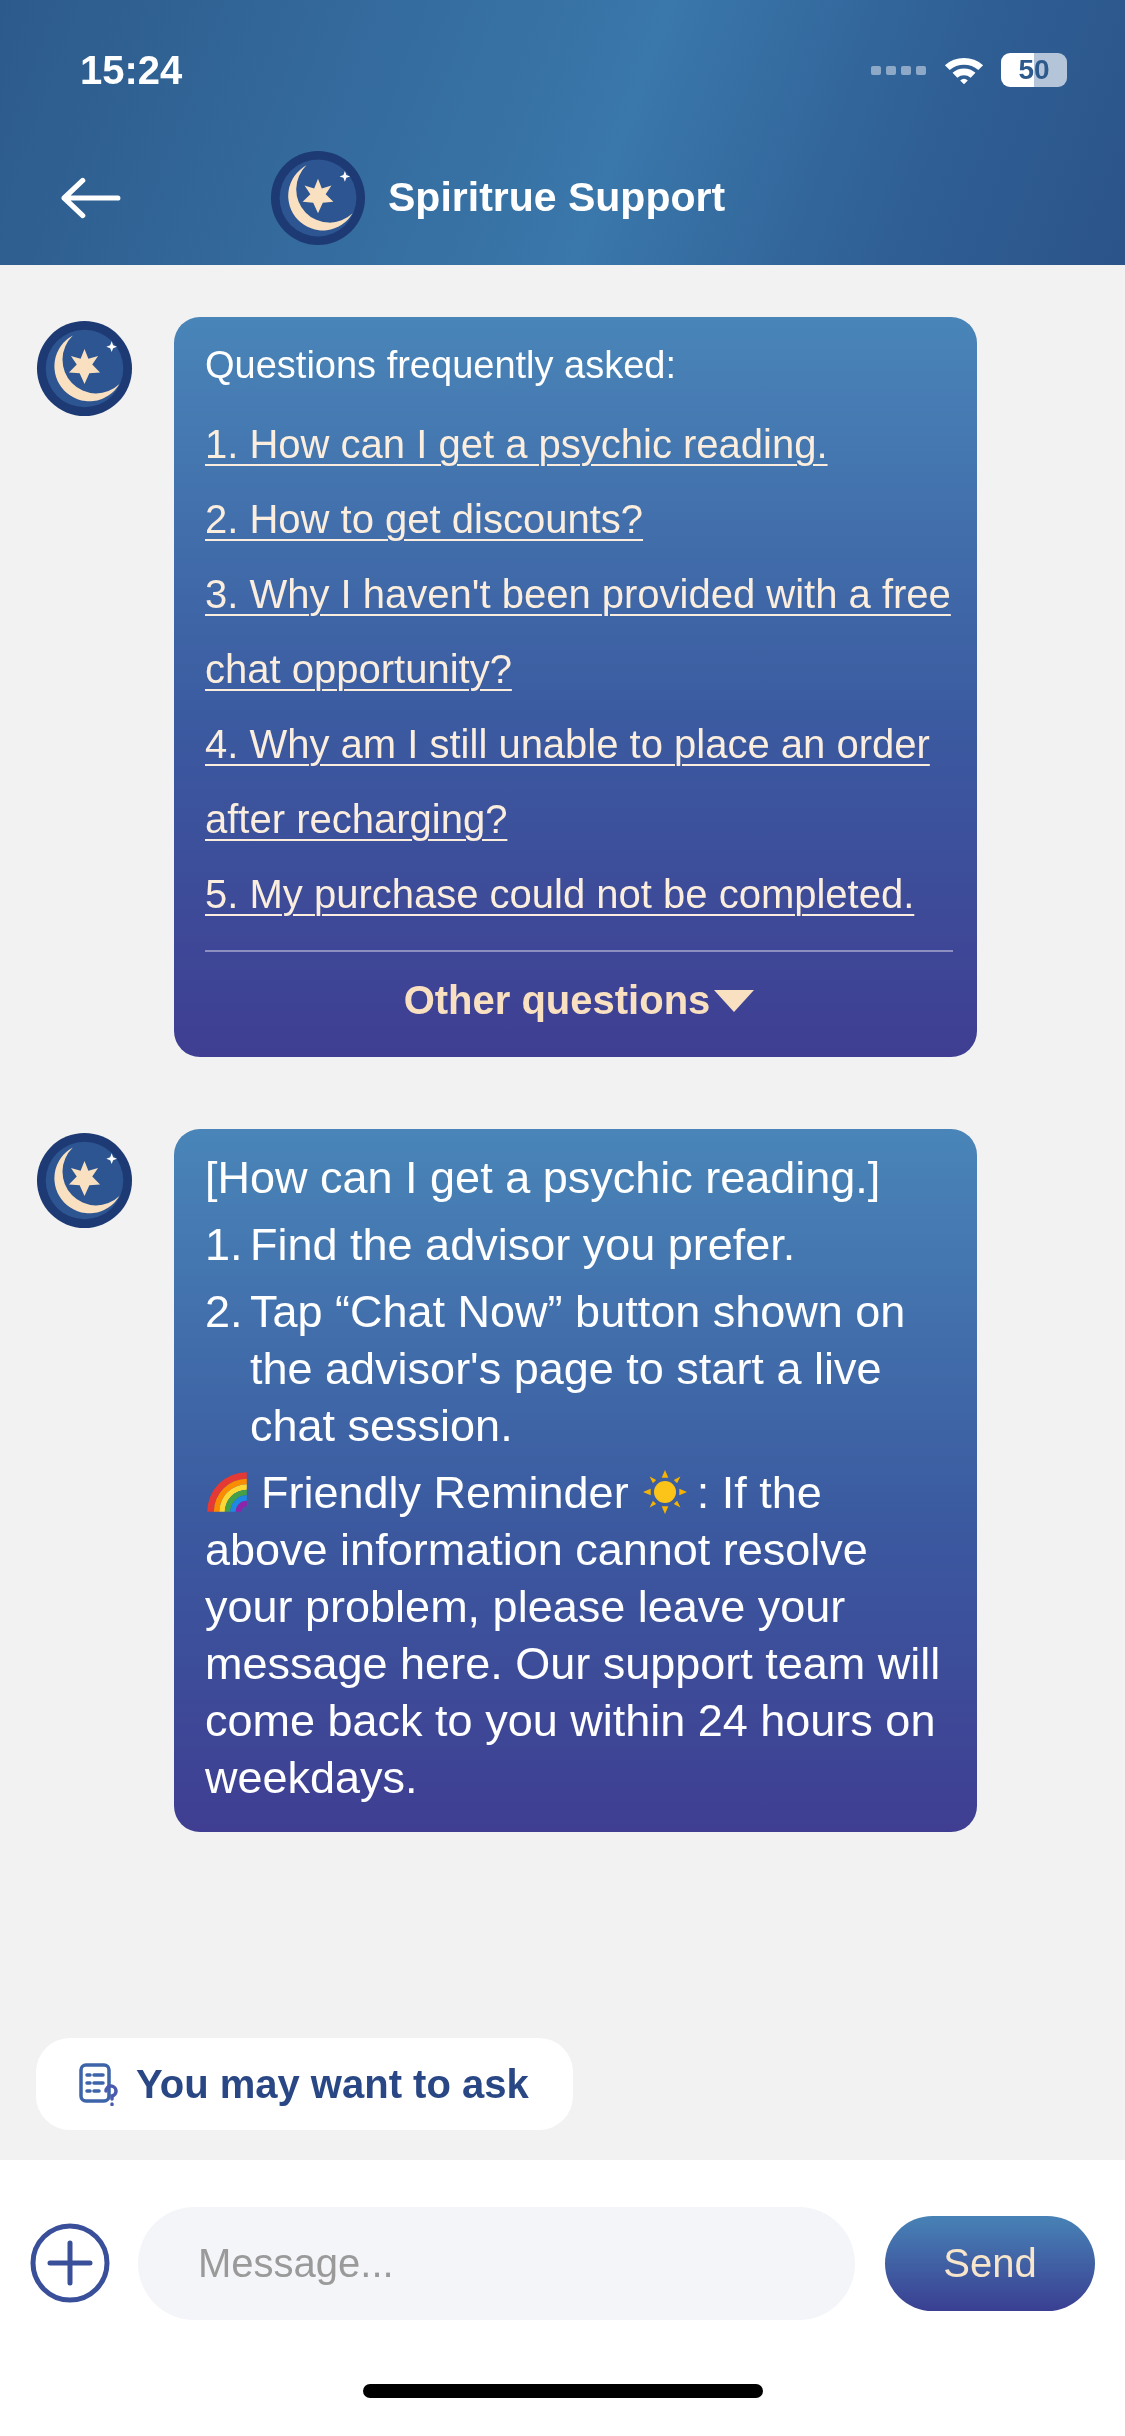 This screenshot has height=2436, width=1125. I want to click on faq-link: 4. Why am I still unable to place an order after recharging?, so click(579, 782).